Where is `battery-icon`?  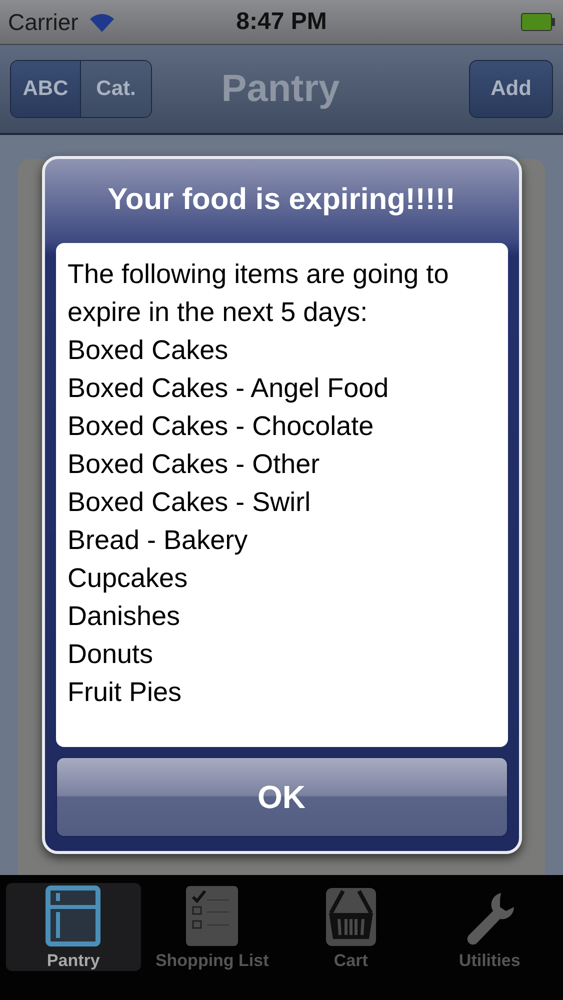
battery-icon is located at coordinates (538, 22).